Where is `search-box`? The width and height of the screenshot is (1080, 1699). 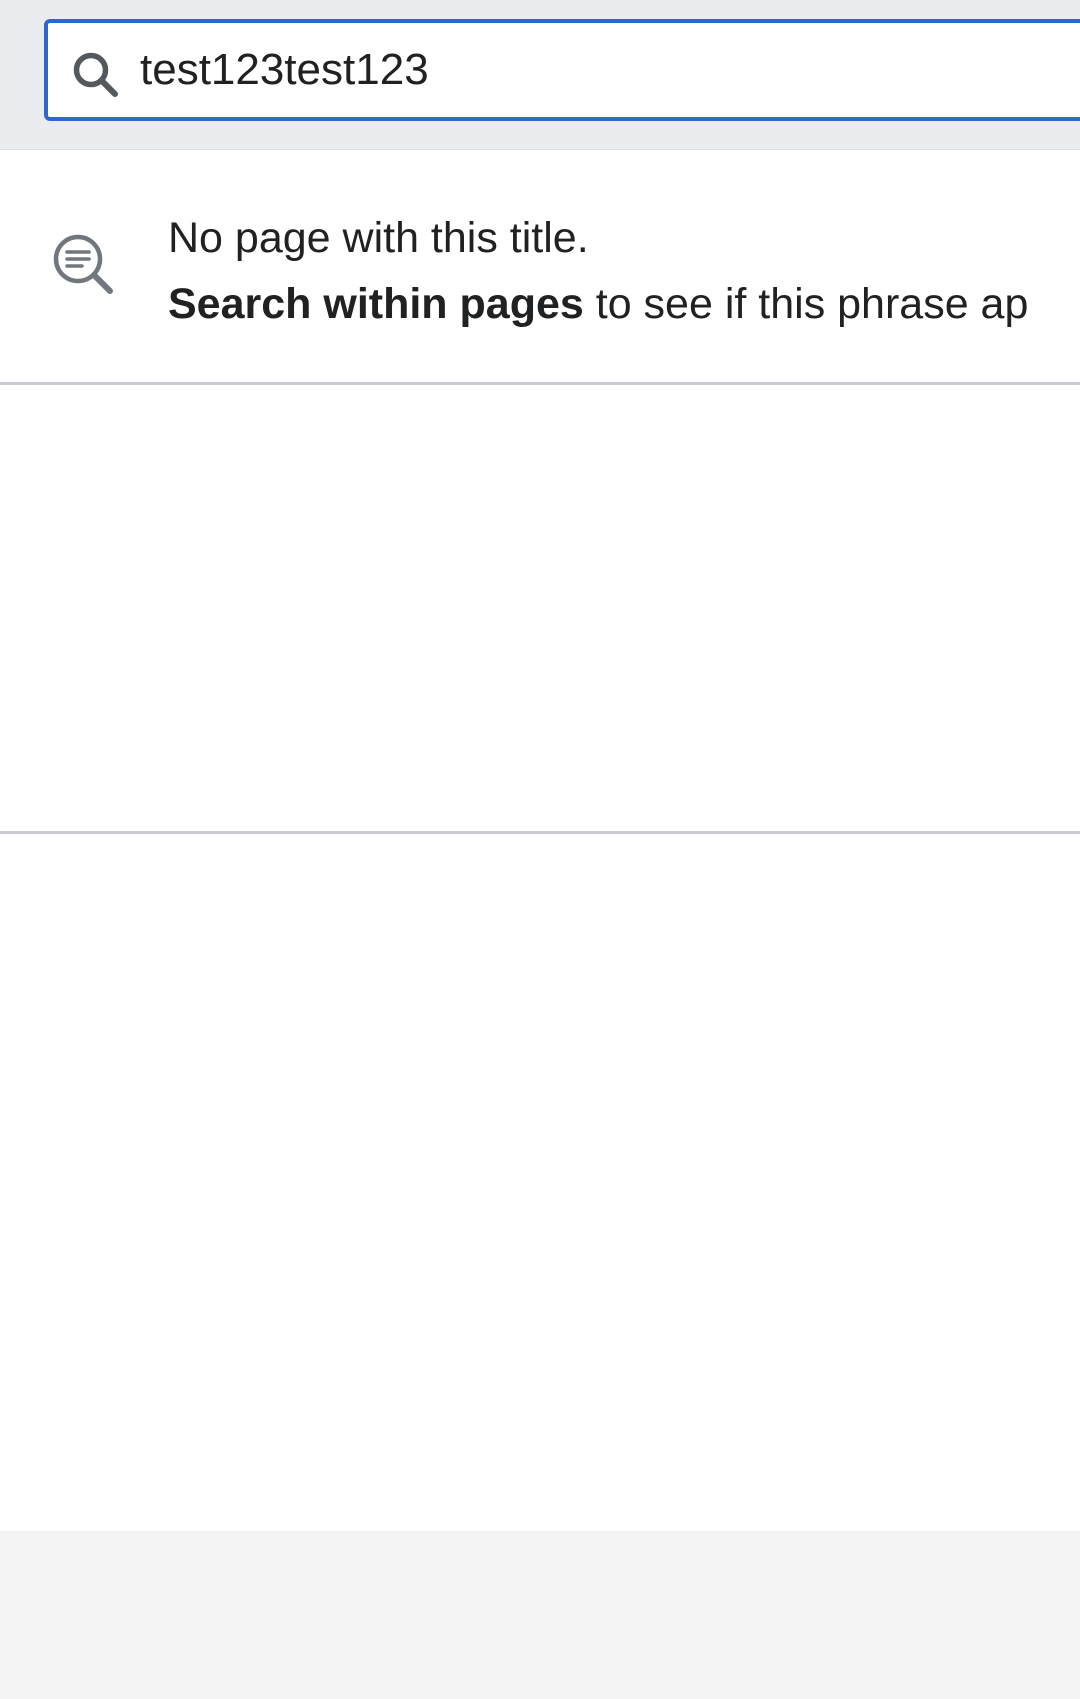
search-box is located at coordinates (562, 70).